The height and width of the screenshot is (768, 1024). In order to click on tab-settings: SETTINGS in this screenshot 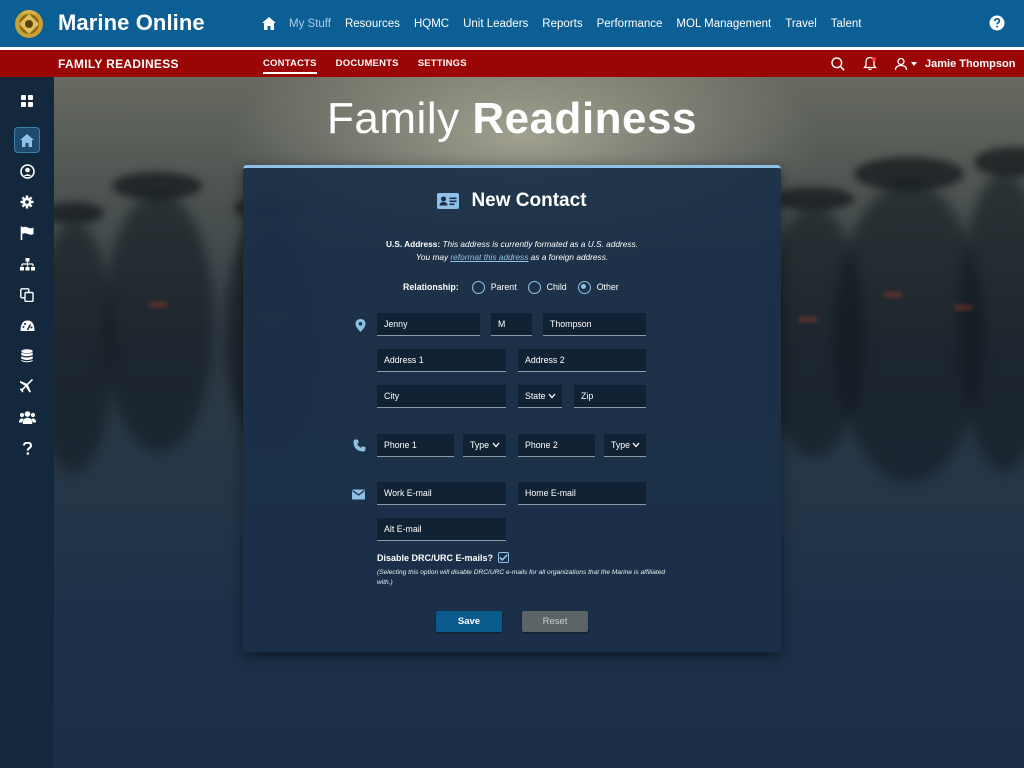, I will do `click(442, 63)`.